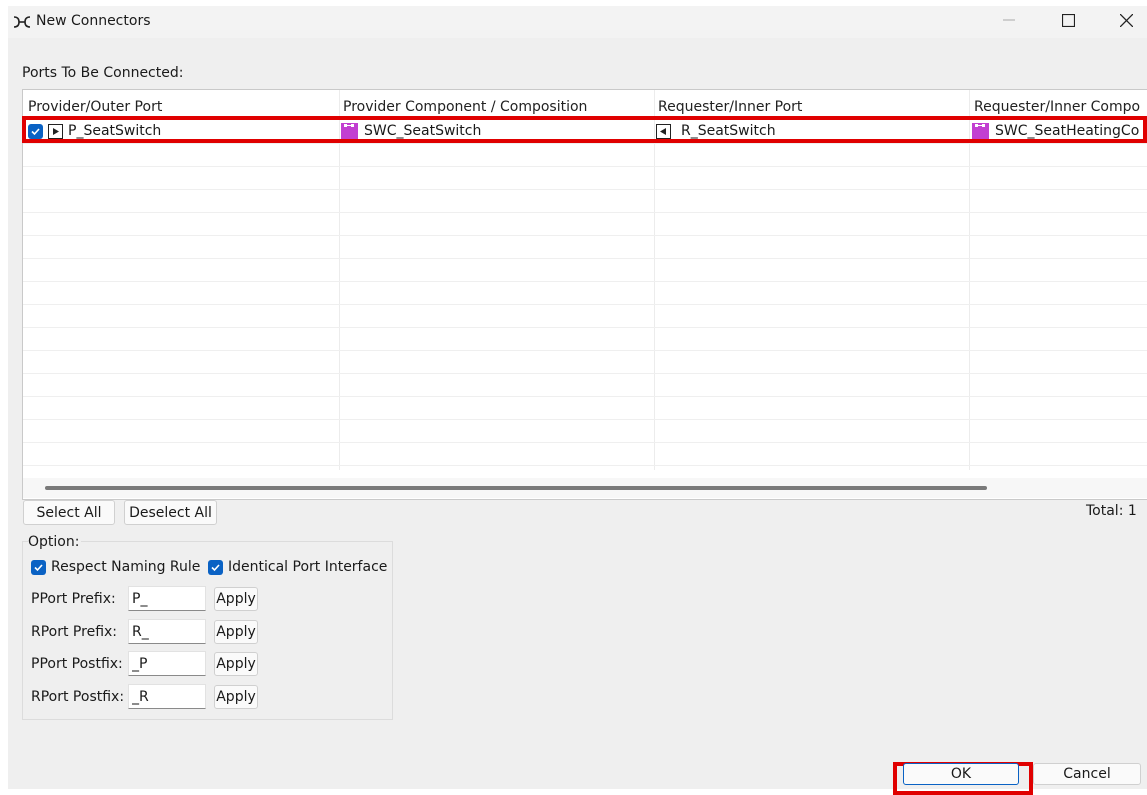 Image resolution: width=1147 pixels, height=795 pixels. What do you see at coordinates (170, 512) in the screenshot?
I see `deselect-all-button: Deselect All` at bounding box center [170, 512].